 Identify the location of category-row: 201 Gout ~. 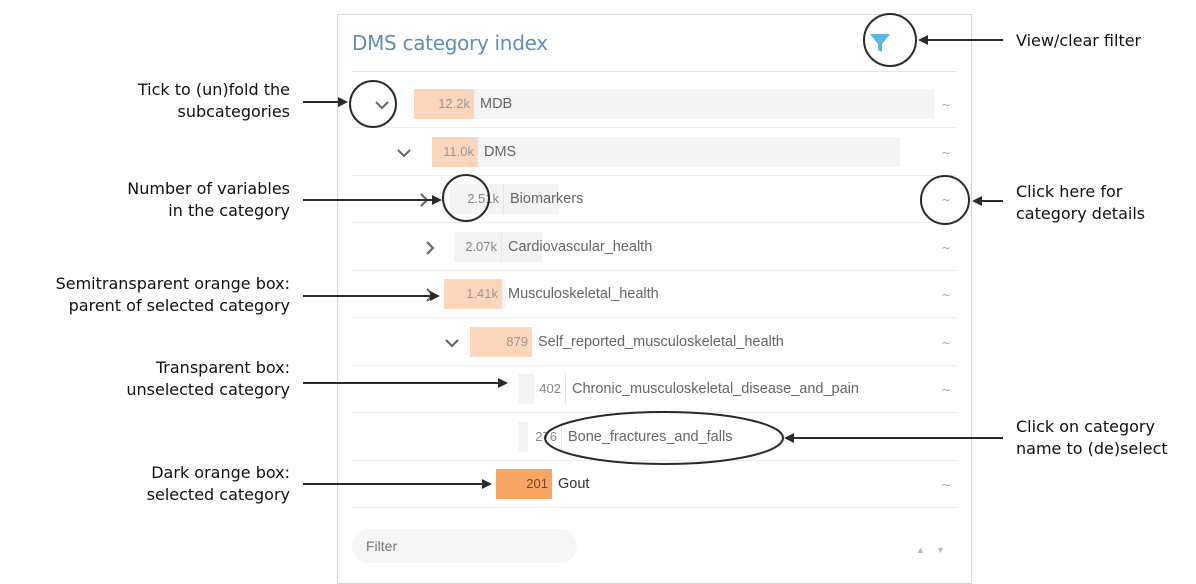
(654, 484).